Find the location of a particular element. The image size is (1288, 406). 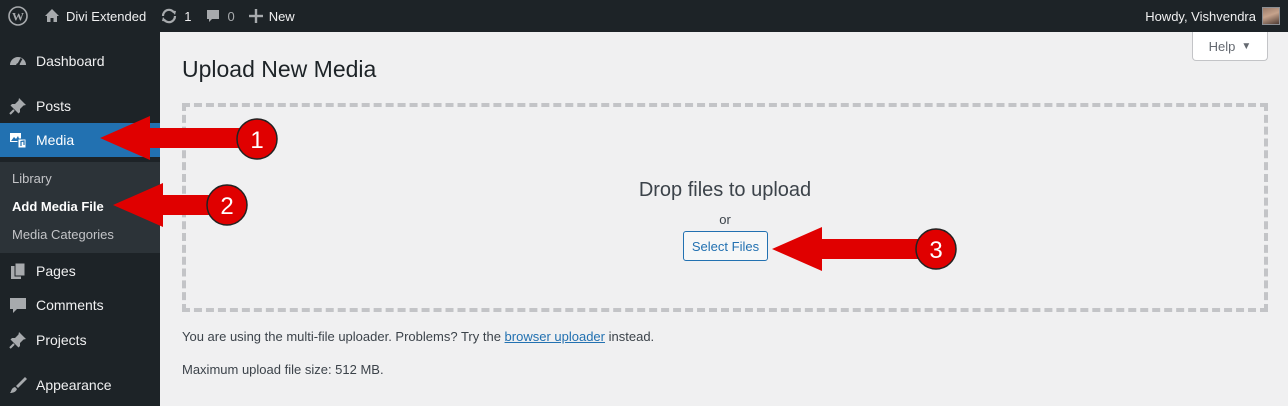

help-label: Help is located at coordinates (1222, 46).